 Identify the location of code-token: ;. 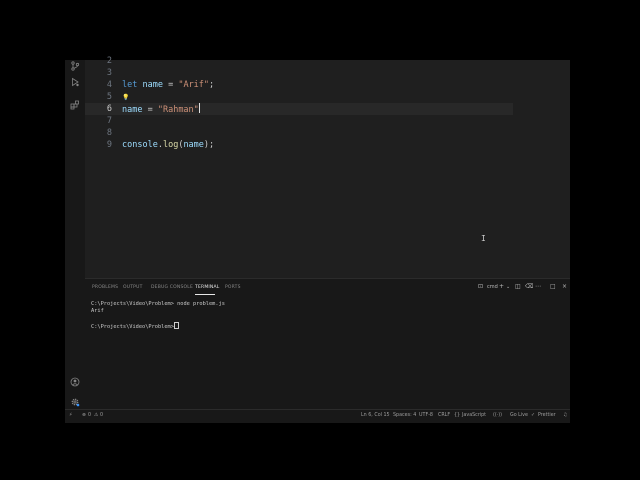
(212, 85).